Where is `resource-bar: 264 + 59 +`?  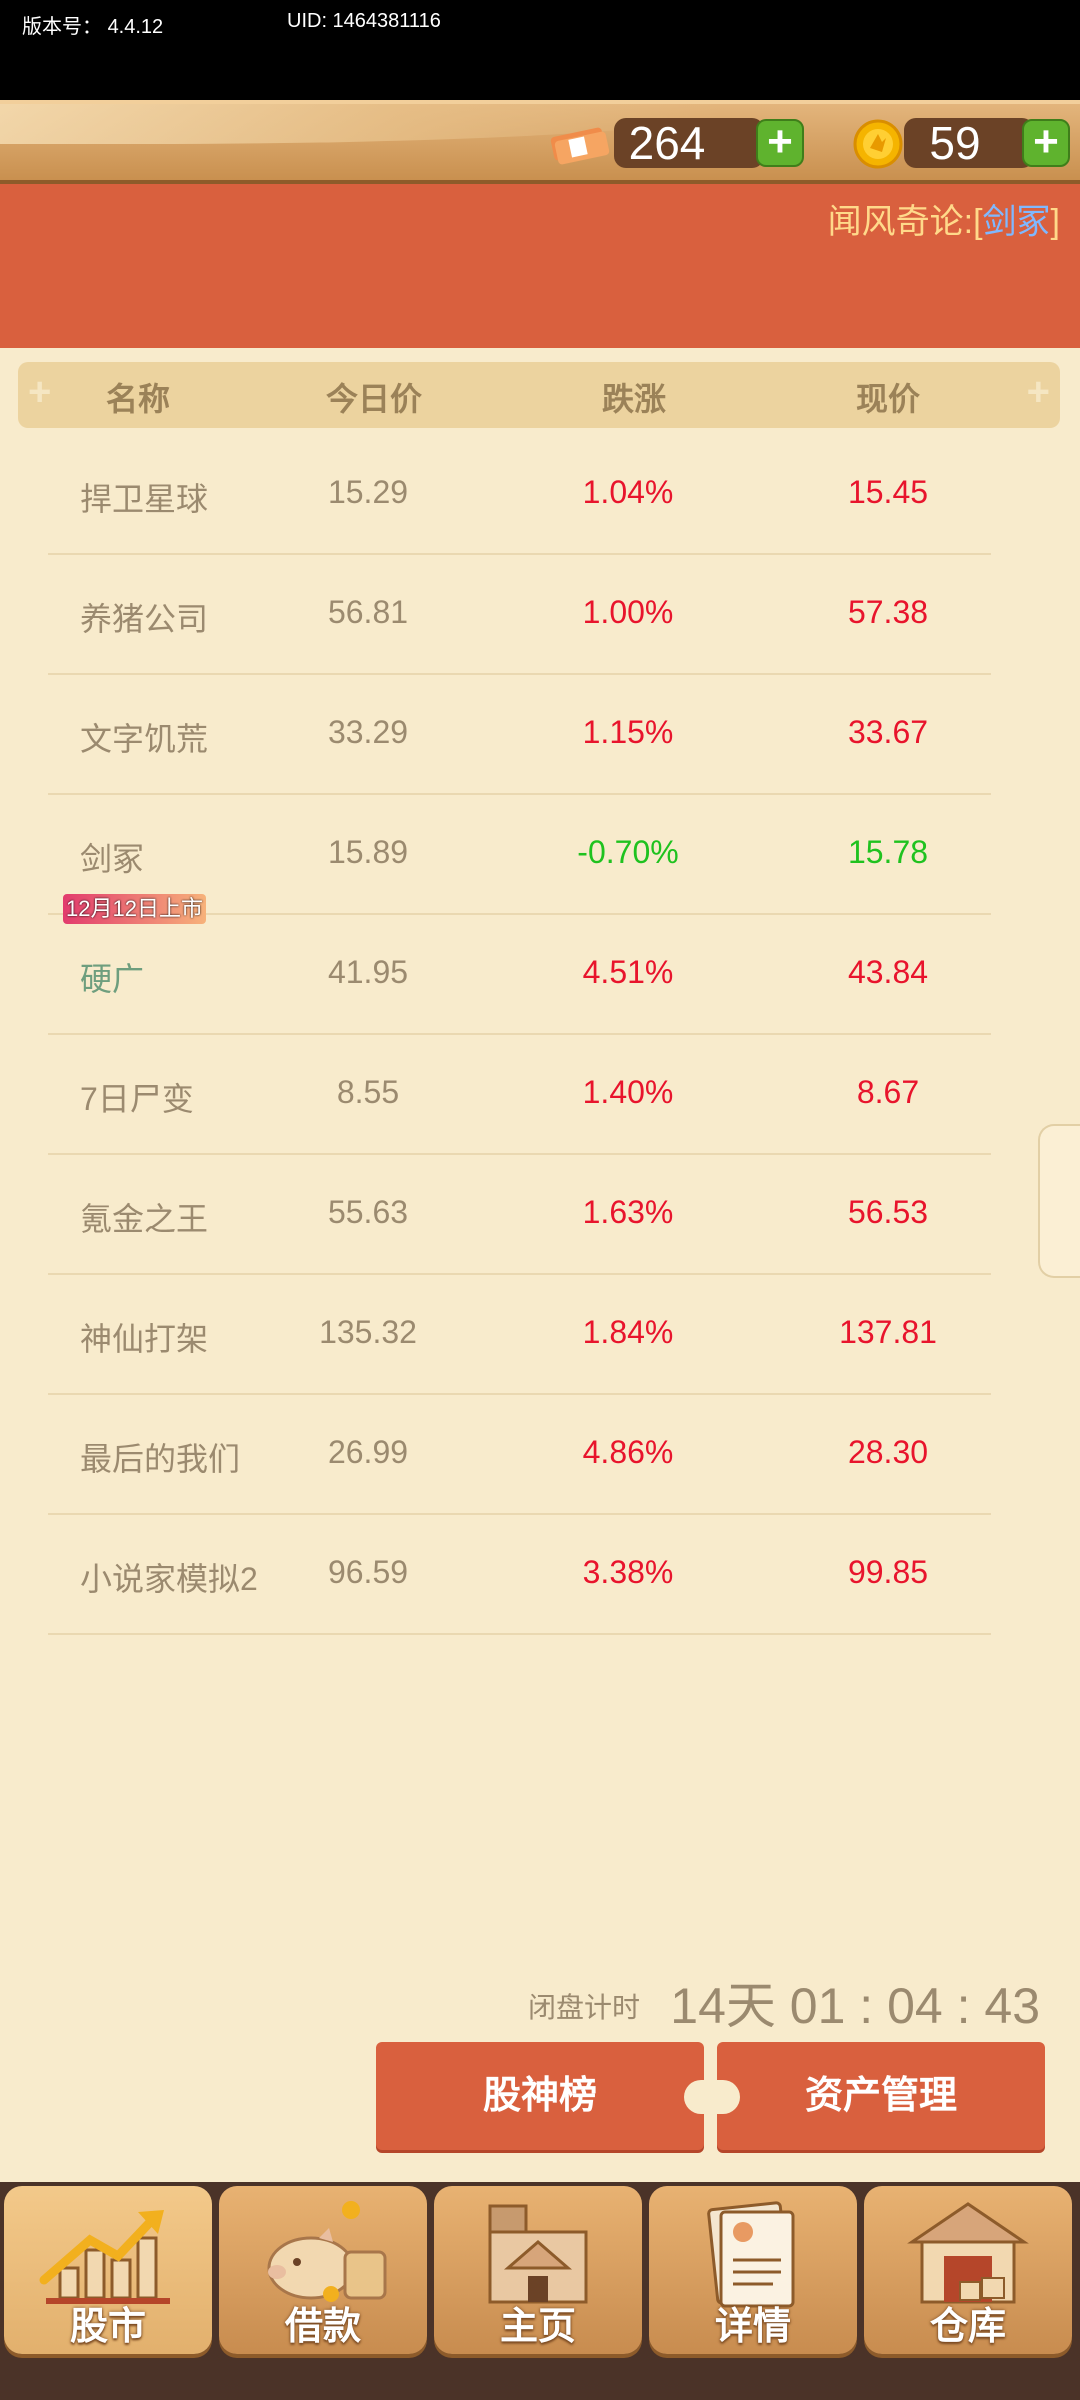 resource-bar: 264 + 59 + is located at coordinates (540, 142).